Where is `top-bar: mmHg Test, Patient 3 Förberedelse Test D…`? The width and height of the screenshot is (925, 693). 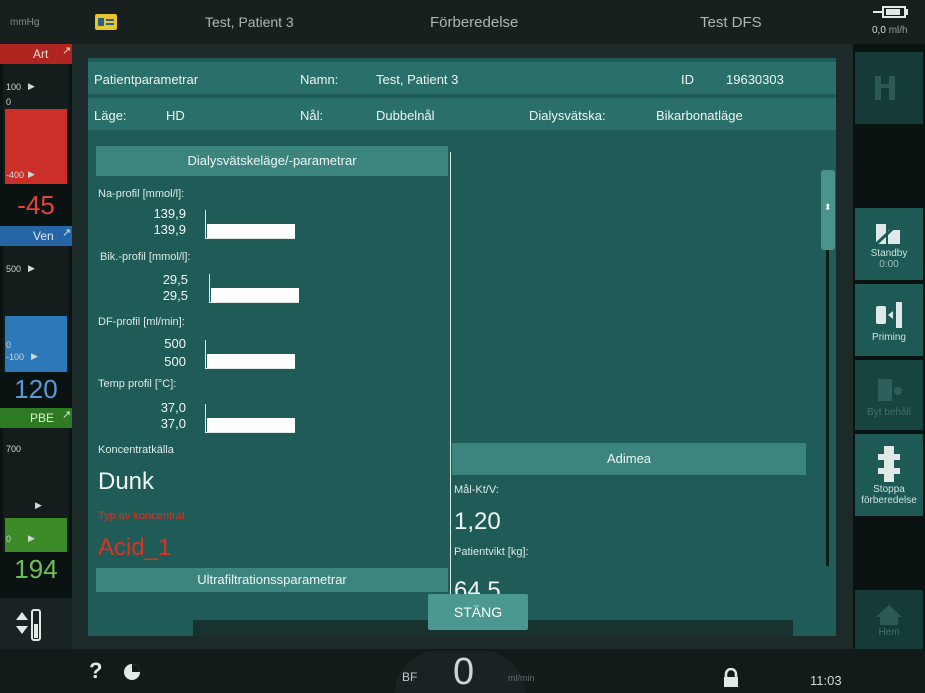
top-bar: mmHg Test, Patient 3 Förberedelse Test D… is located at coordinates (462, 22).